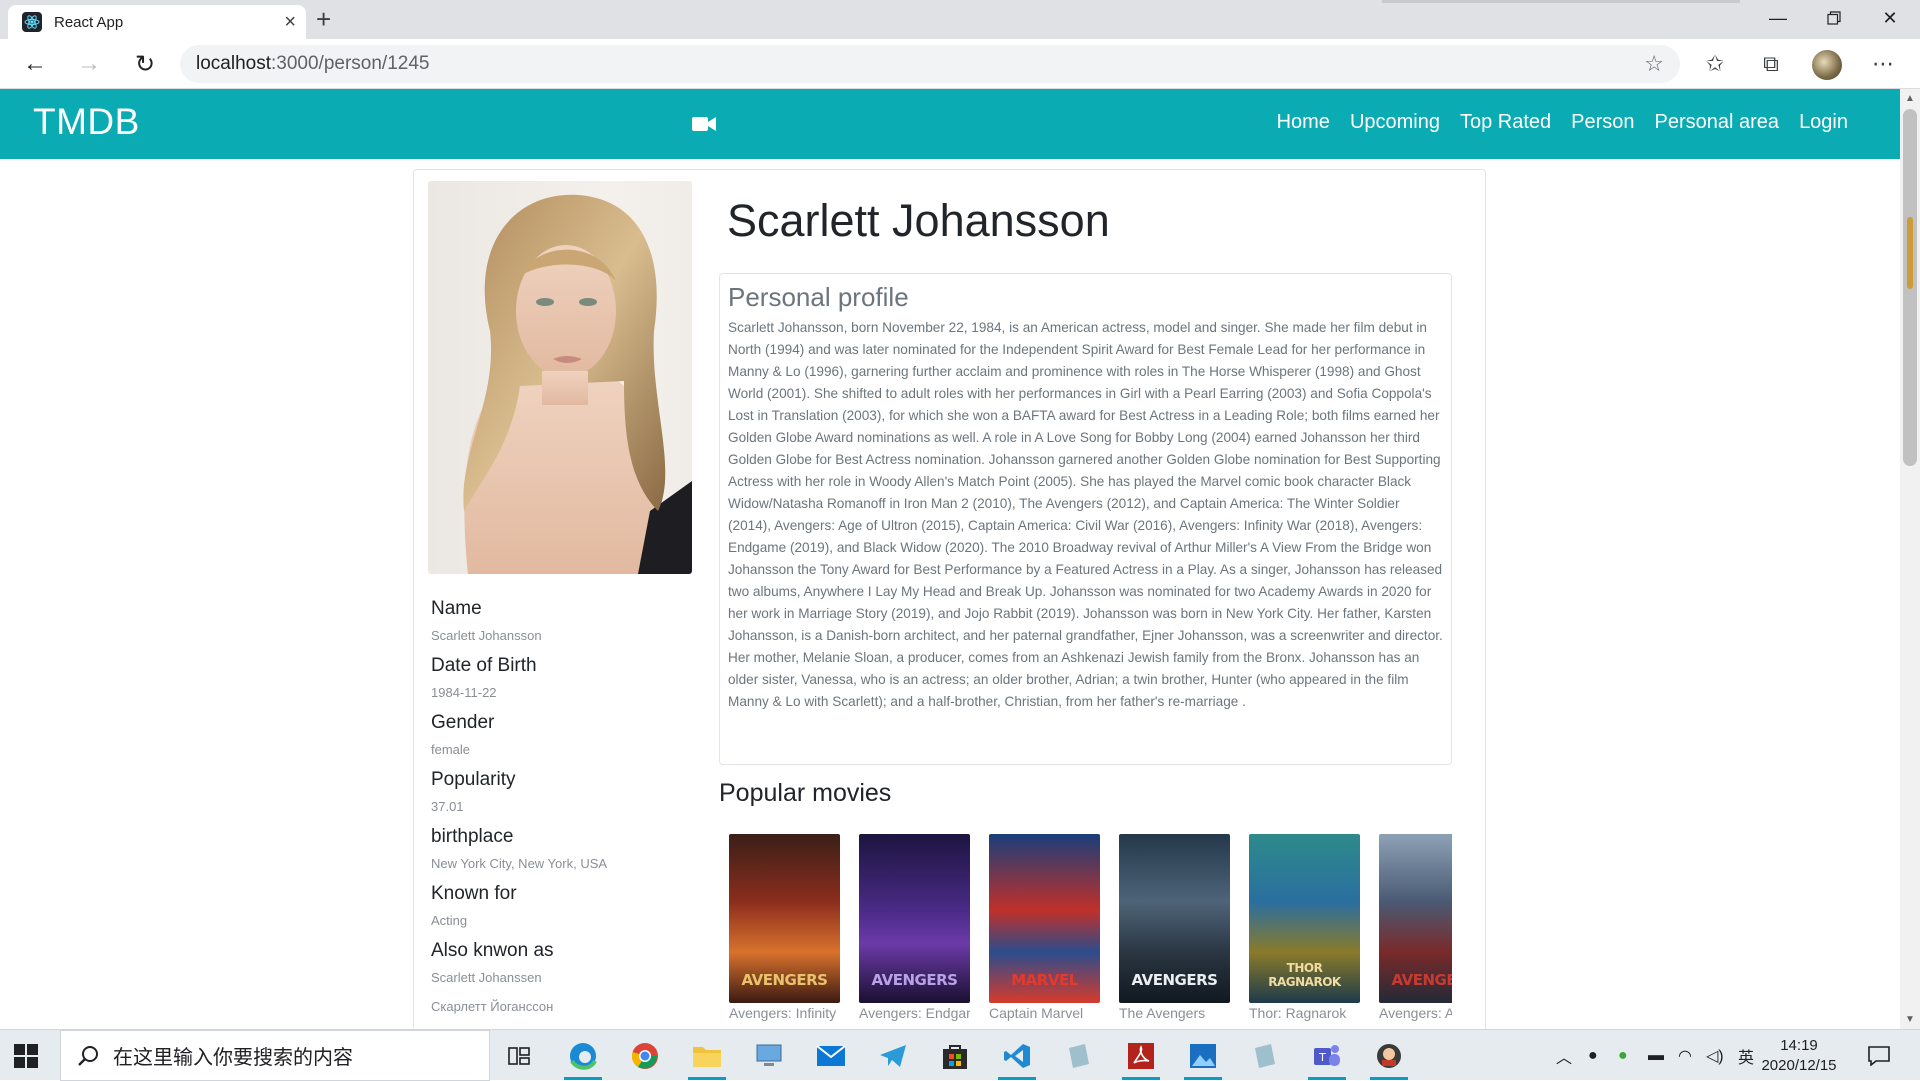 The height and width of the screenshot is (1081, 1920). Describe the element at coordinates (1044, 980) in the screenshot. I see `poster-text: MARVEL` at that location.